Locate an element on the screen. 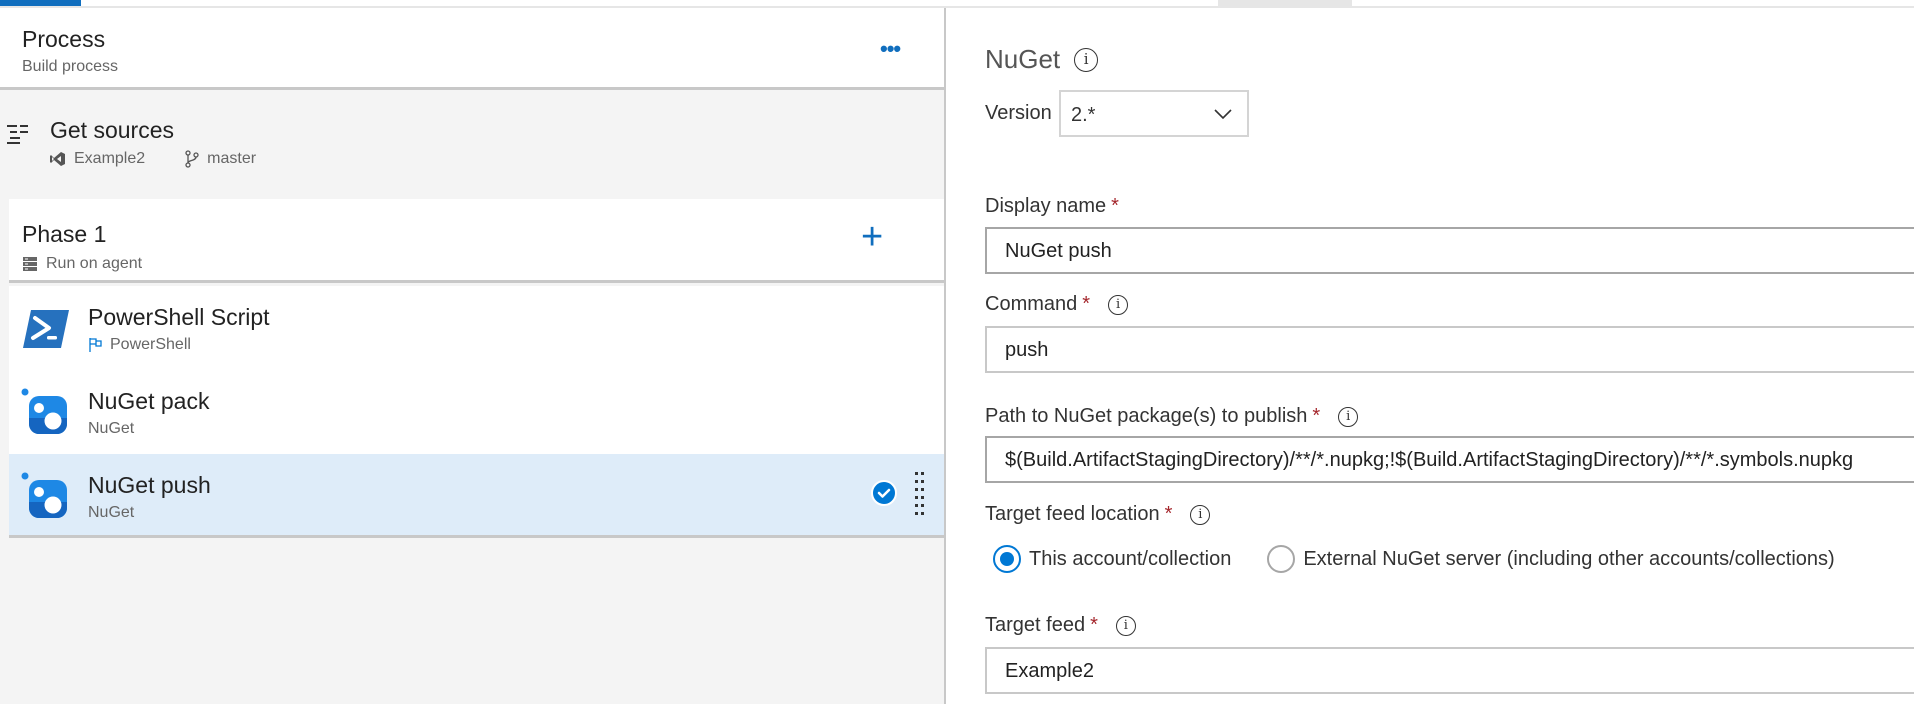 Image resolution: width=1914 pixels, height=704 pixels. branch-name: master is located at coordinates (232, 158).